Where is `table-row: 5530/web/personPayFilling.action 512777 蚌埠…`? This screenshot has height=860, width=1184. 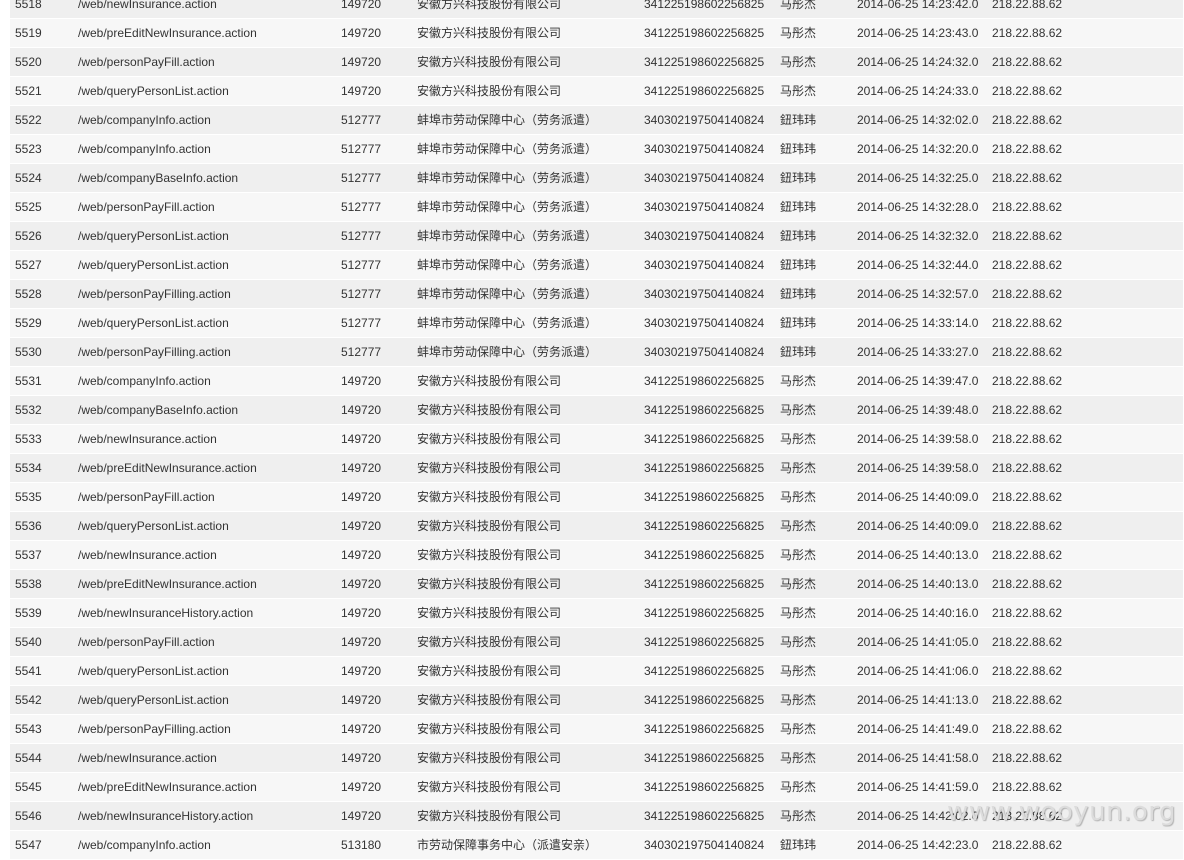
table-row: 5530/web/personPayFilling.action 512777 蚌埠… is located at coordinates (596, 352).